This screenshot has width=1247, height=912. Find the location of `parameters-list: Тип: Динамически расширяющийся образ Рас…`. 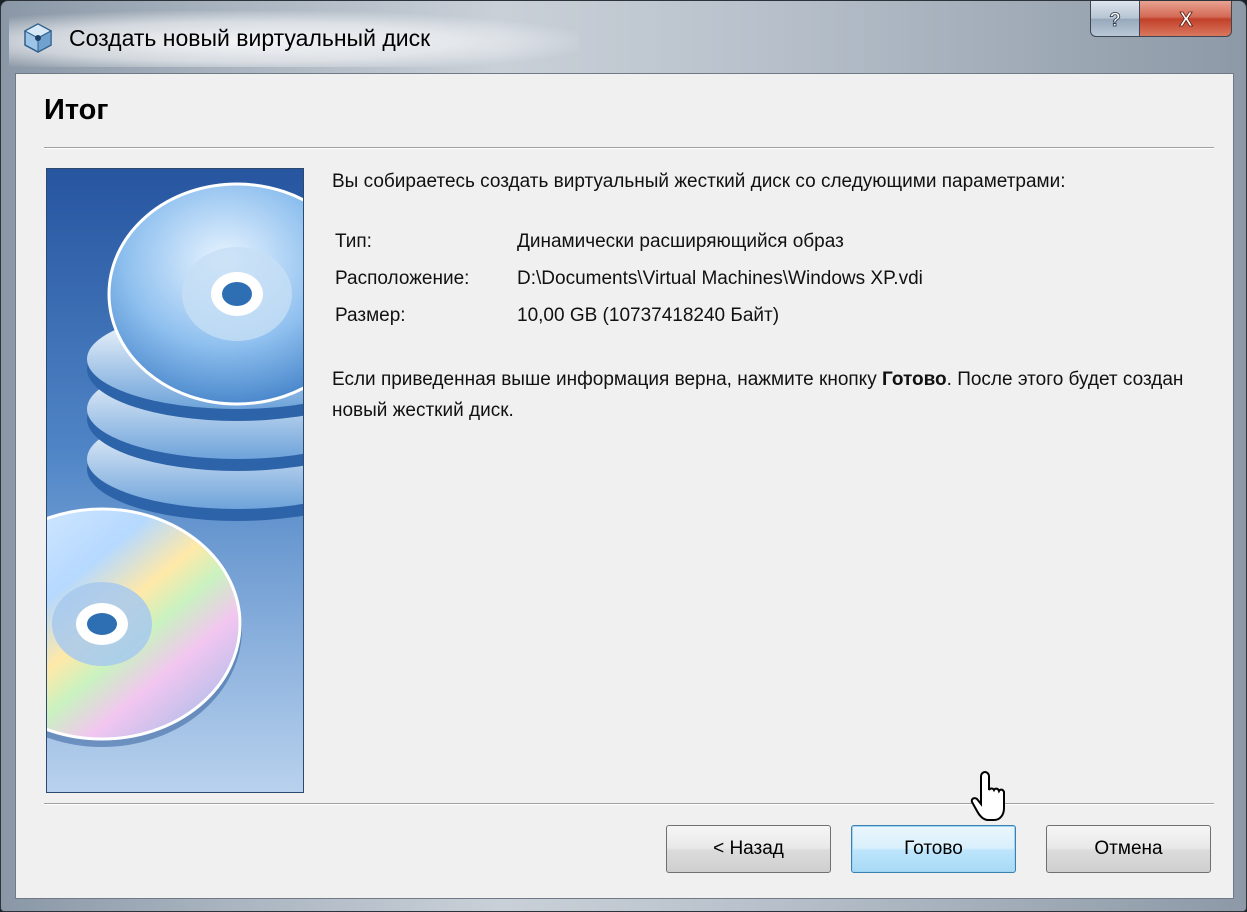

parameters-list: Тип: Динамически расширяющийся образ Рас… is located at coordinates (773, 278).